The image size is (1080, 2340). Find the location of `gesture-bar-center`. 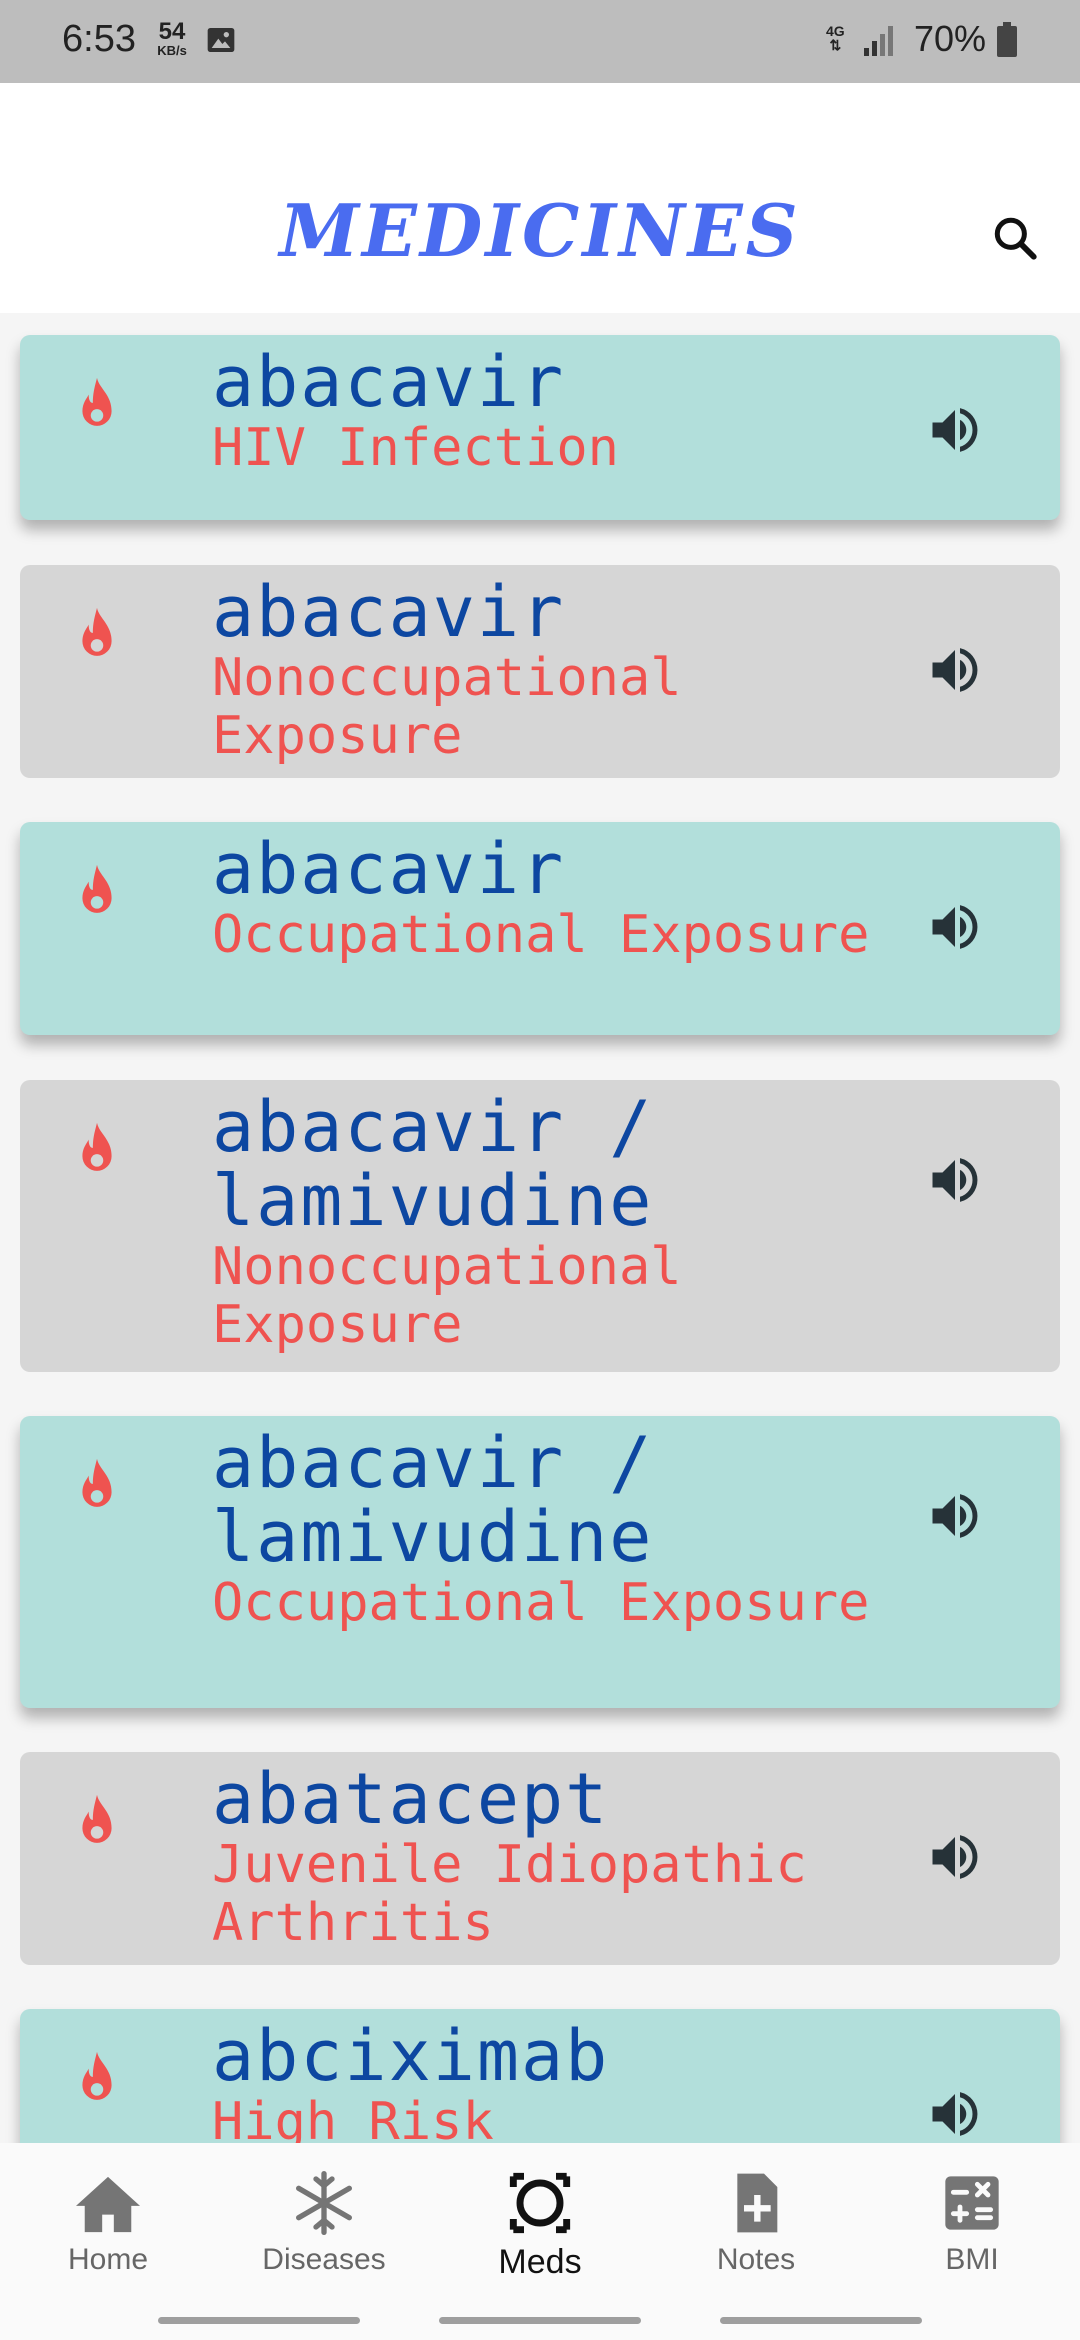

gesture-bar-center is located at coordinates (540, 2320).